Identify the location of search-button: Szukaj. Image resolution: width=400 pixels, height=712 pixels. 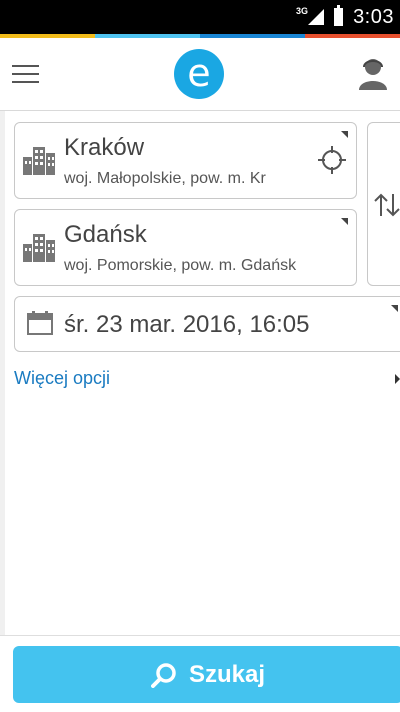
(206, 674).